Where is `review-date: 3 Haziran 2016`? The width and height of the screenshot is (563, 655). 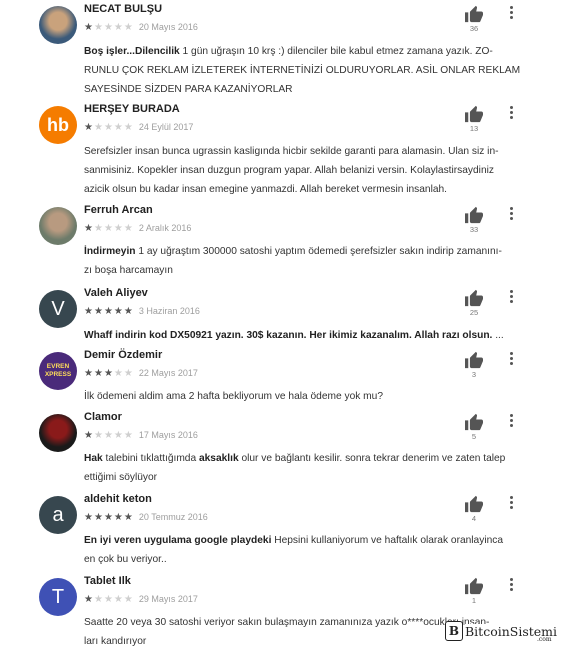 review-date: 3 Haziran 2016 is located at coordinates (169, 311).